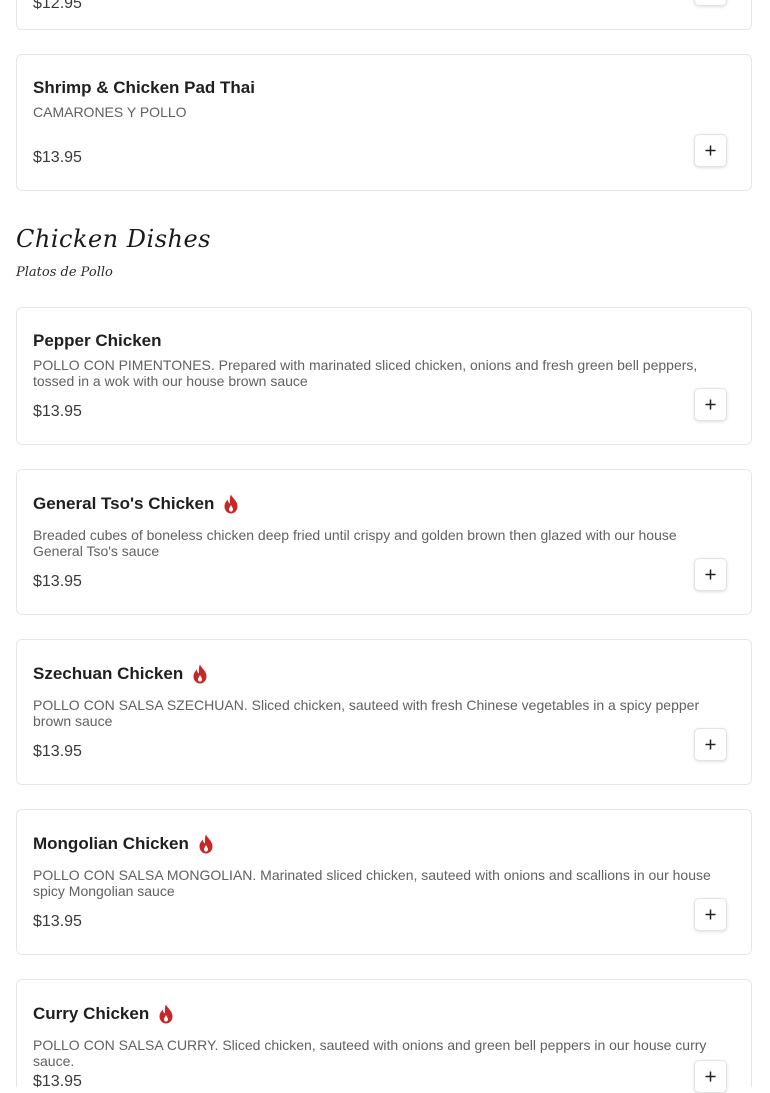  I want to click on item-name: Szechuan Chicken, so click(121, 674).